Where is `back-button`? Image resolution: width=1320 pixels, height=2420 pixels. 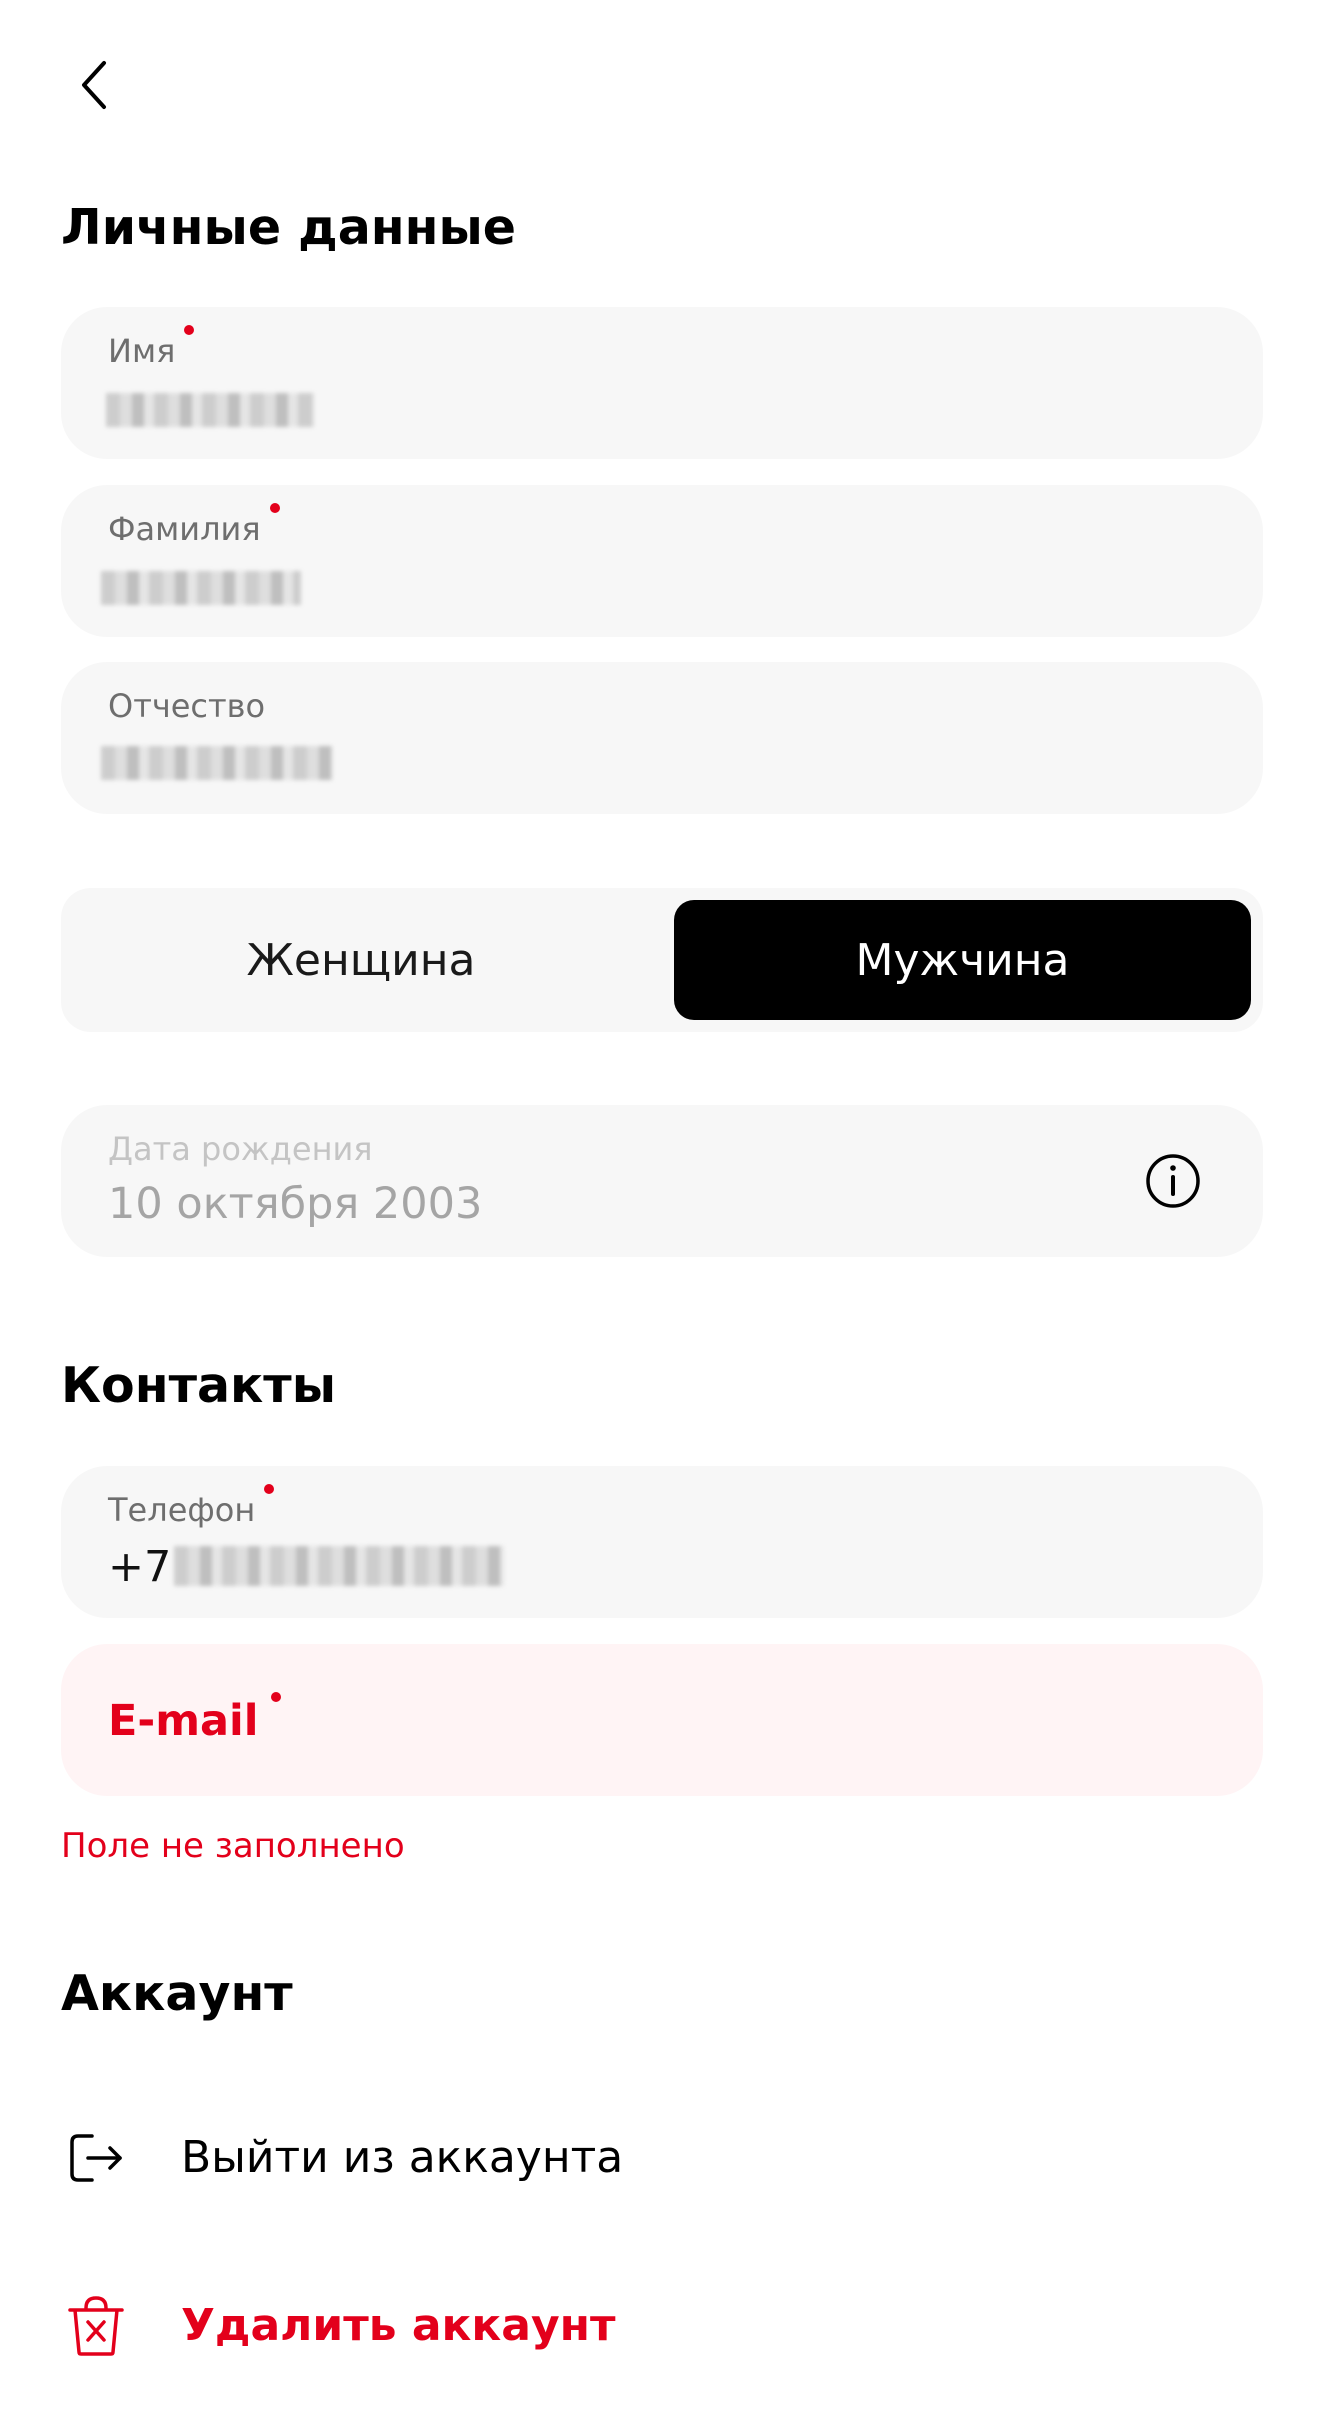 back-button is located at coordinates (95, 85).